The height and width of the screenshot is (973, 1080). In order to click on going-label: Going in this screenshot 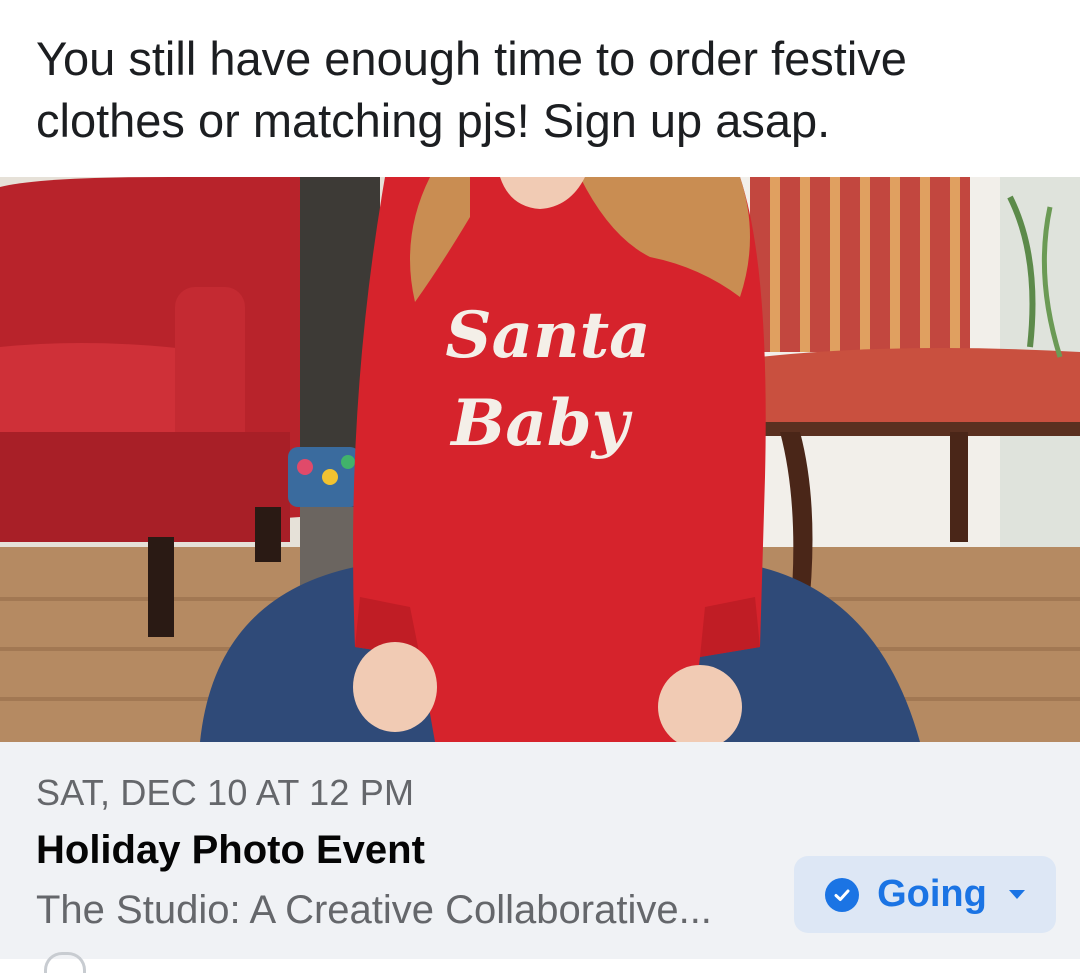, I will do `click(932, 894)`.